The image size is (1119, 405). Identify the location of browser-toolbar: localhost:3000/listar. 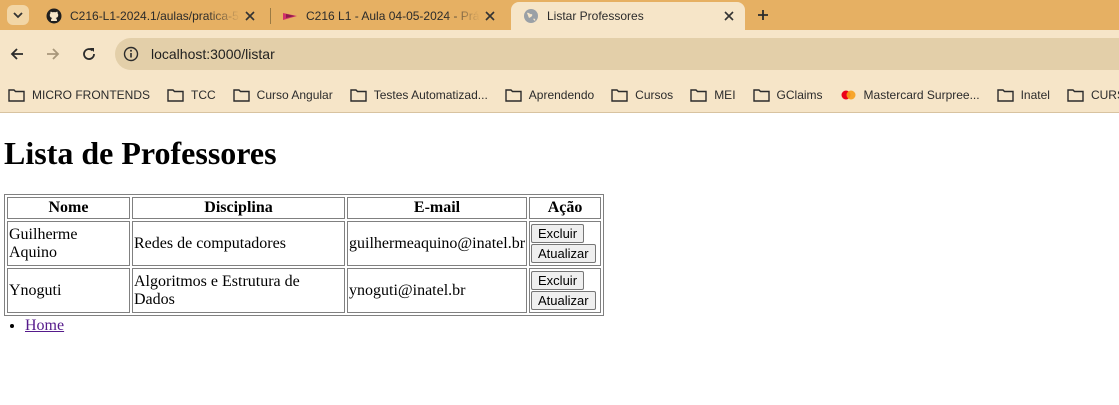
(559, 53).